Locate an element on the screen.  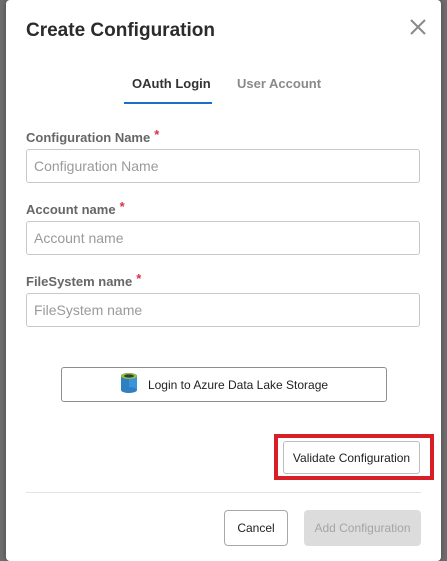
configuration-name-label: Configuration Name * is located at coordinates (93, 136).